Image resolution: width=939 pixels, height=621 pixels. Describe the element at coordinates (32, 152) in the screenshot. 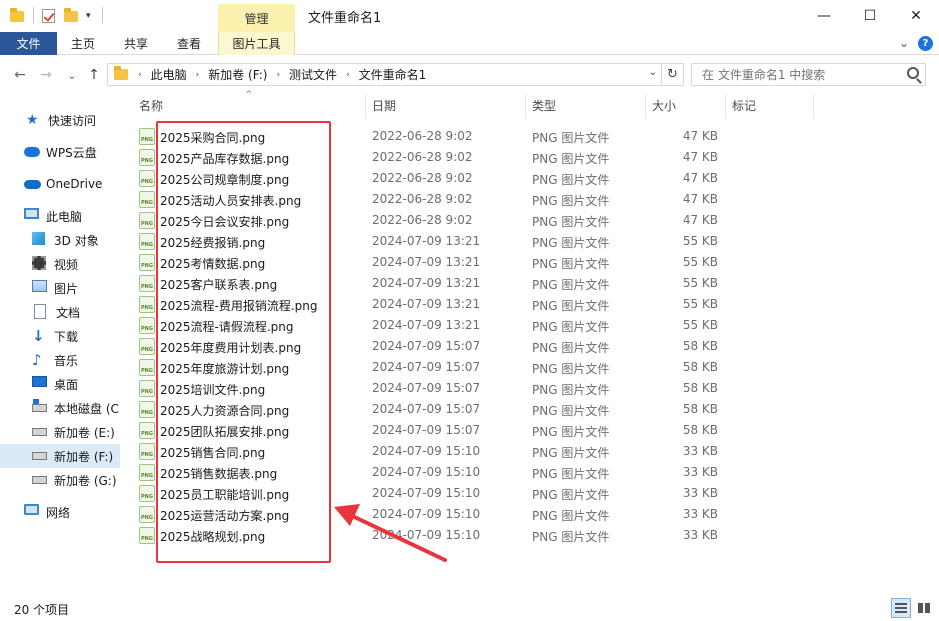

I see `wps-cloud-icon` at that location.